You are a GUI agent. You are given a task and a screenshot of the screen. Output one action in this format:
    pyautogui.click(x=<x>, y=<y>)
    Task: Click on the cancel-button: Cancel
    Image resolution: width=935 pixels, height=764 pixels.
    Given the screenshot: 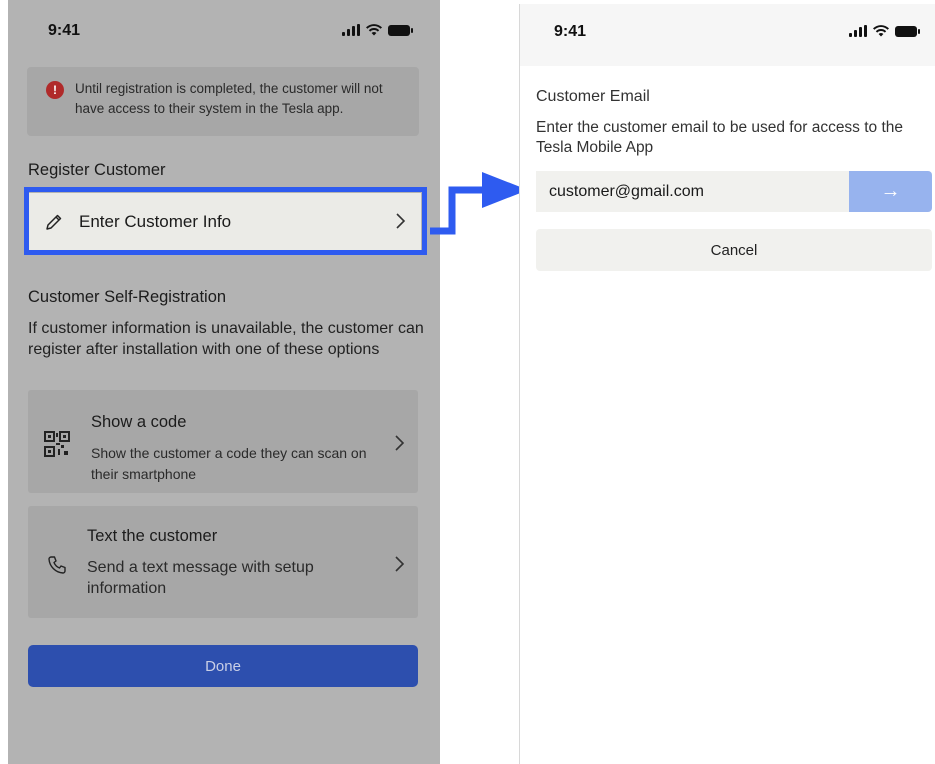 What is the action you would take?
    pyautogui.click(x=734, y=250)
    